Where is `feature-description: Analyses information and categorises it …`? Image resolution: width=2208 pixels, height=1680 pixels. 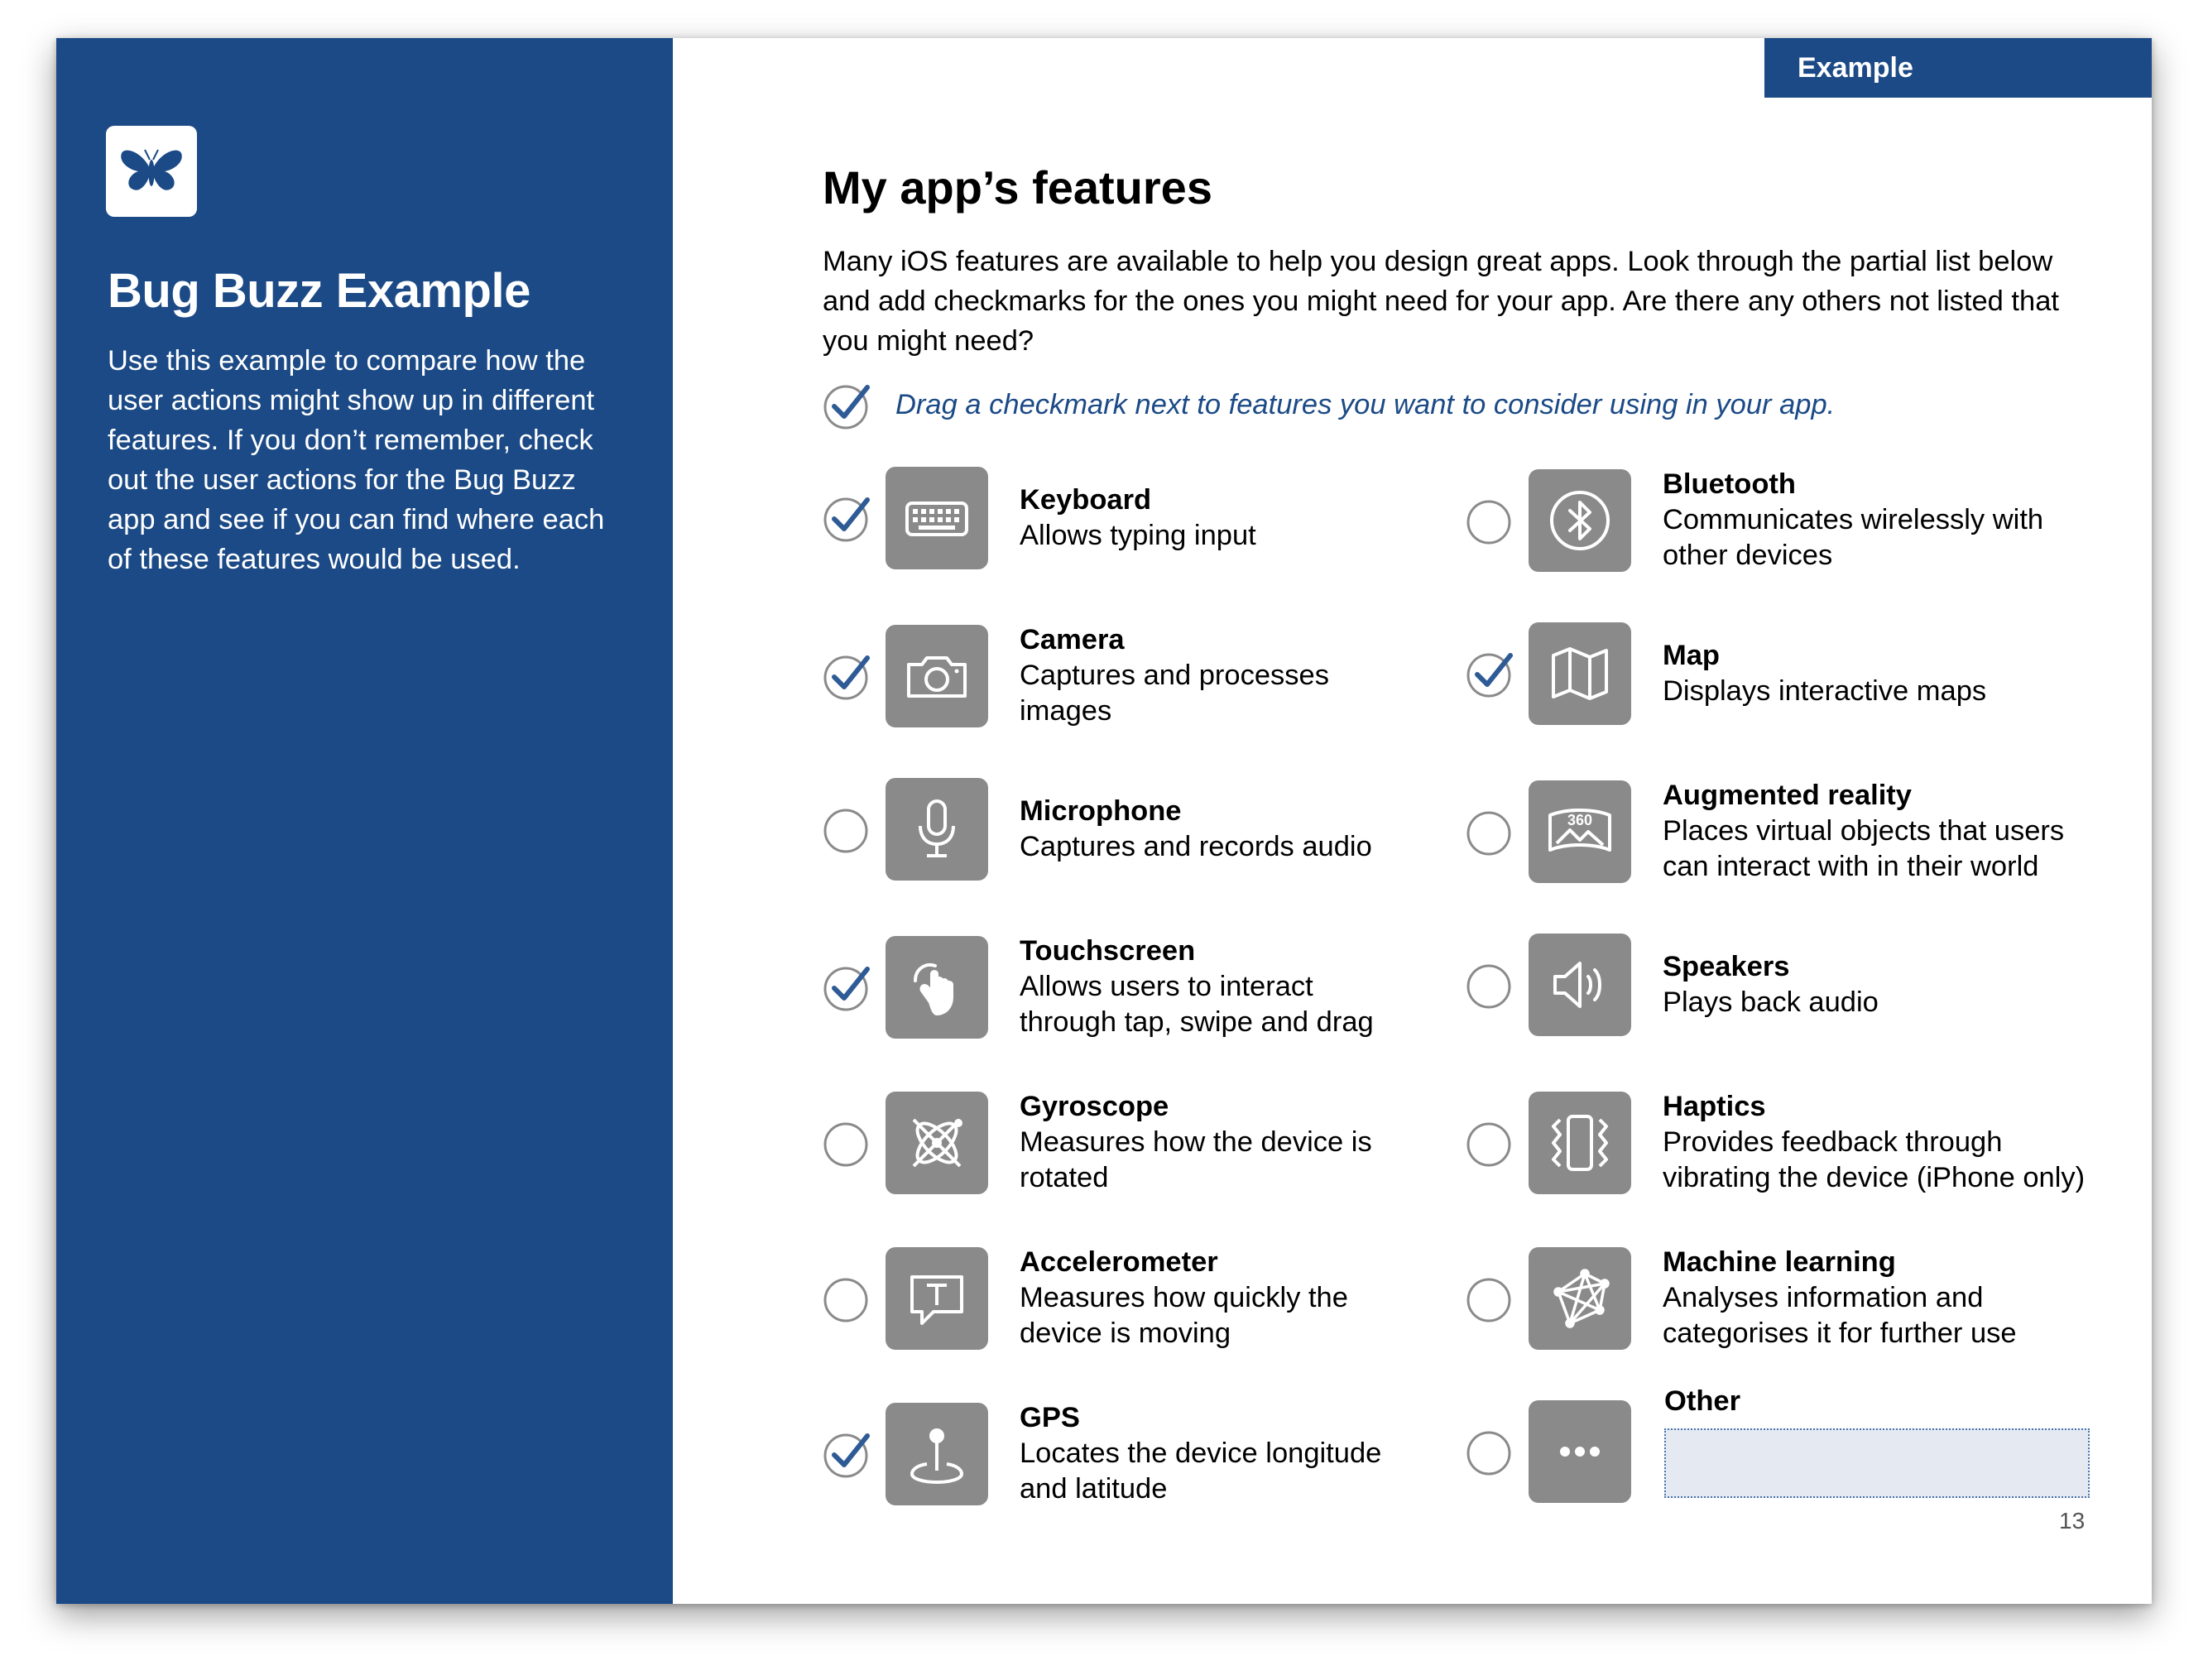
feature-description: Analyses information and categorises it … is located at coordinates (1840, 1315).